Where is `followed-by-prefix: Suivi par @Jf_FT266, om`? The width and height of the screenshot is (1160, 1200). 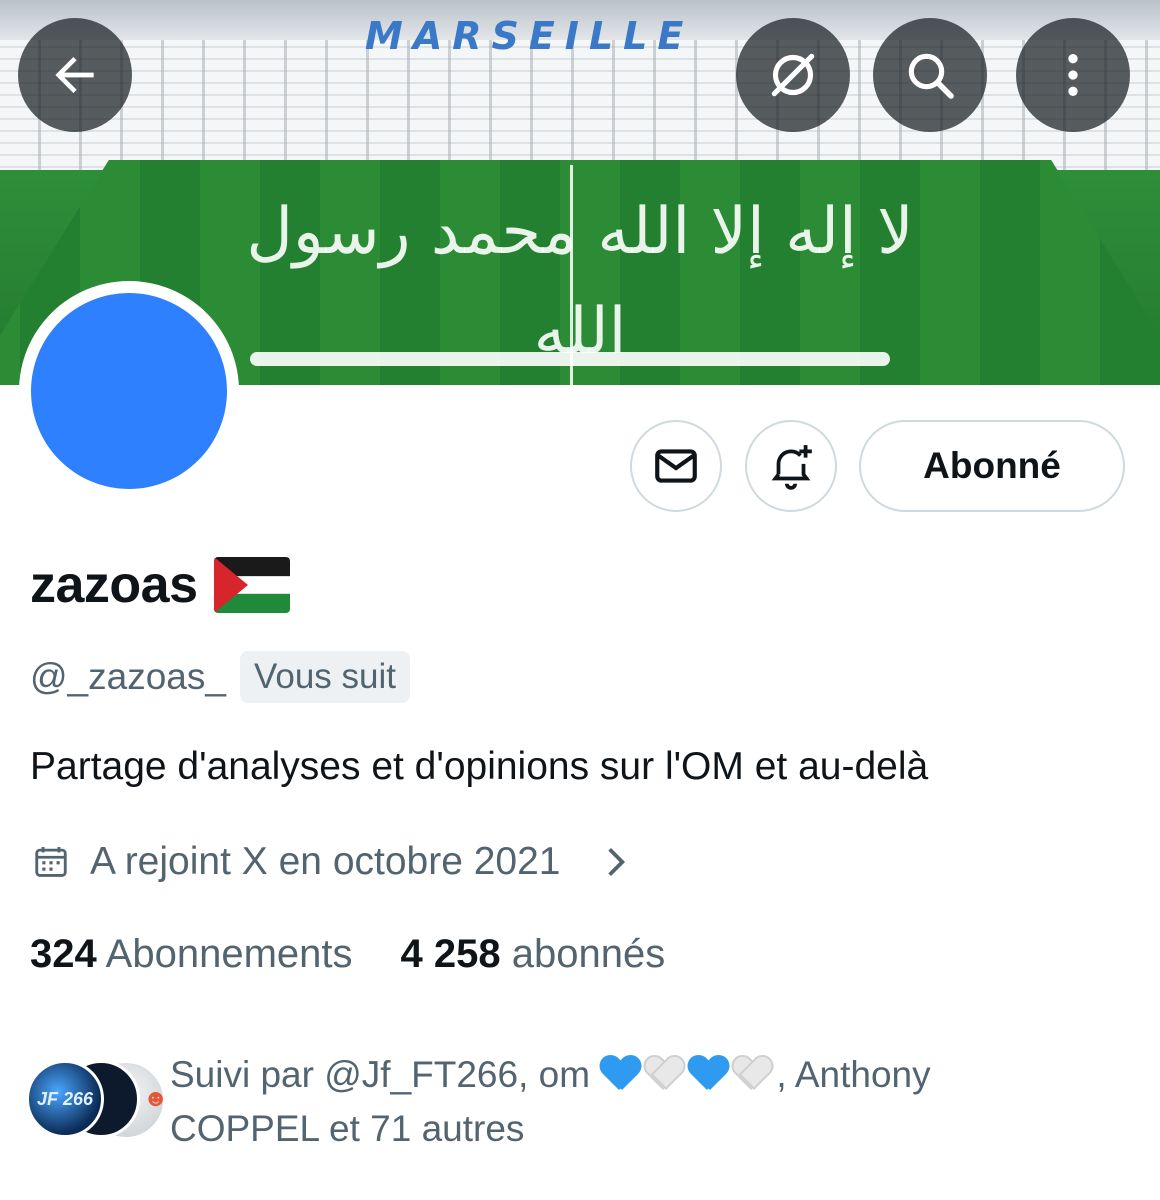 followed-by-prefix: Suivi par @Jf_FT266, om is located at coordinates (380, 1074).